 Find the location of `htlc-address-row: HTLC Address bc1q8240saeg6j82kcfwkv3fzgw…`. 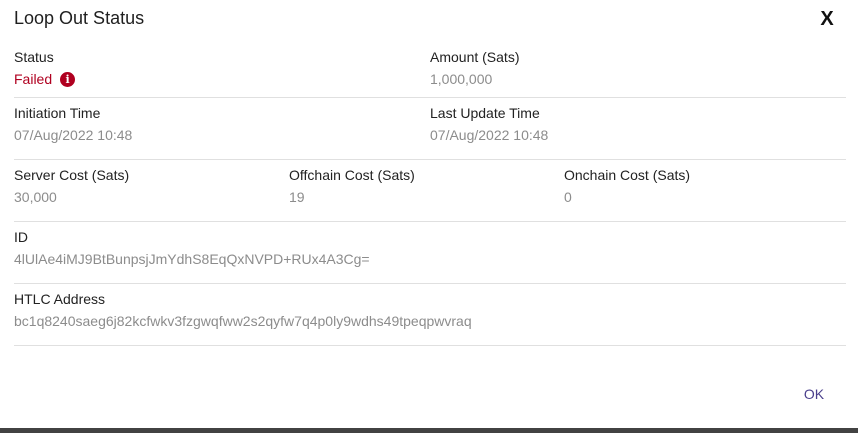

htlc-address-row: HTLC Address bc1q8240saeg6j82kcfwkv3fzgw… is located at coordinates (430, 315).